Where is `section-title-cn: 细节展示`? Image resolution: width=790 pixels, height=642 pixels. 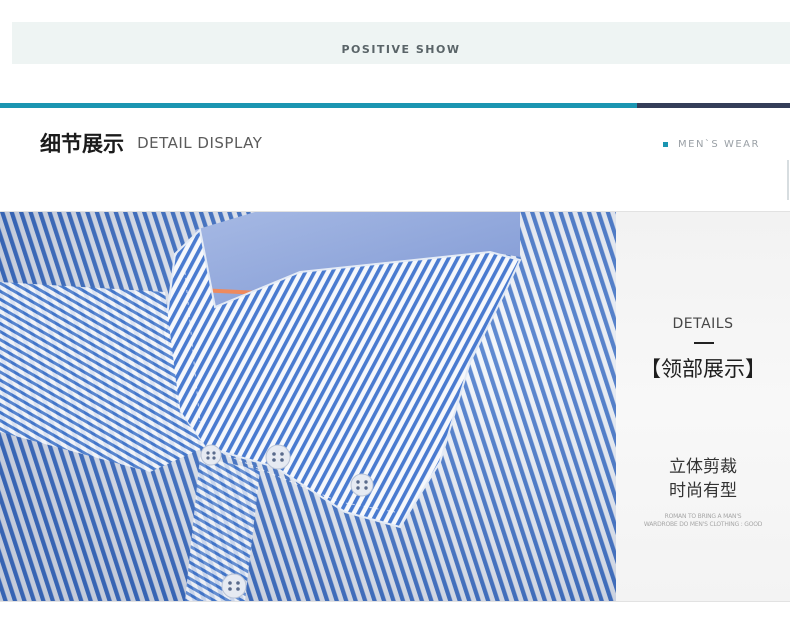
section-title-cn: 细节展示 is located at coordinates (82, 144).